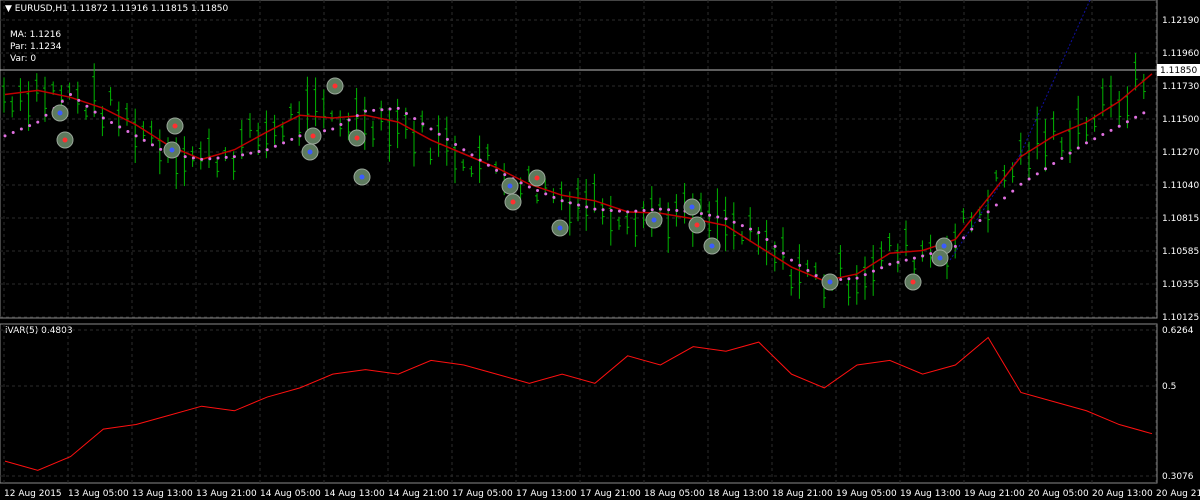 The image size is (1200, 500). I want to click on price-axis-tick: 1.12190, so click(1180, 21).